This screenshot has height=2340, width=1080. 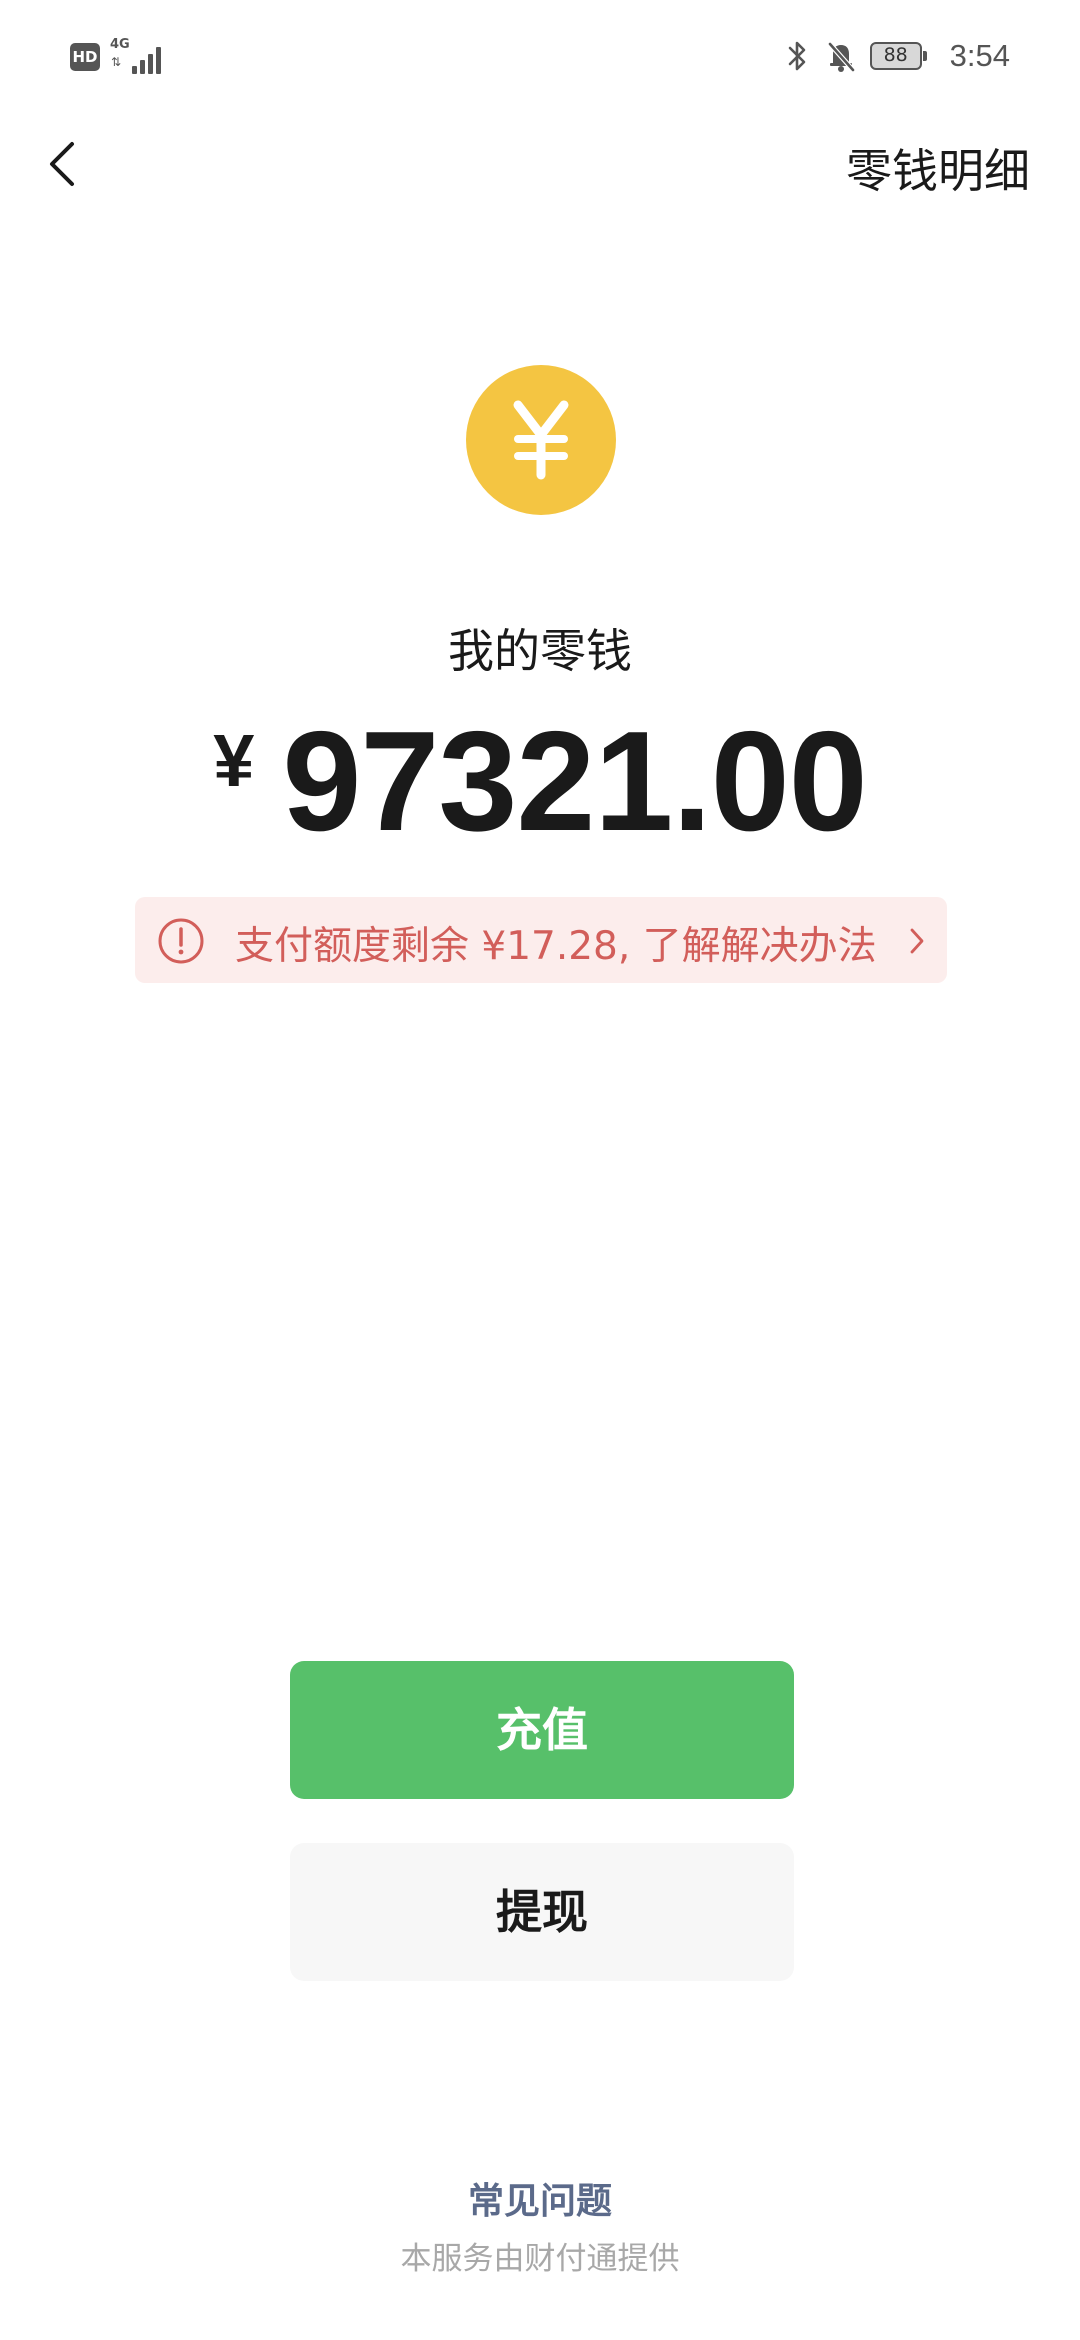 I want to click on clock: 3:54, so click(x=979, y=55).